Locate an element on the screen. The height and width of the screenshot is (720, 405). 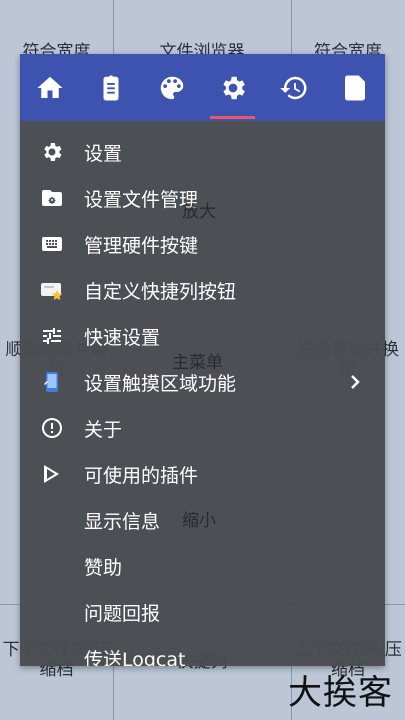
history-icon is located at coordinates (293, 87).